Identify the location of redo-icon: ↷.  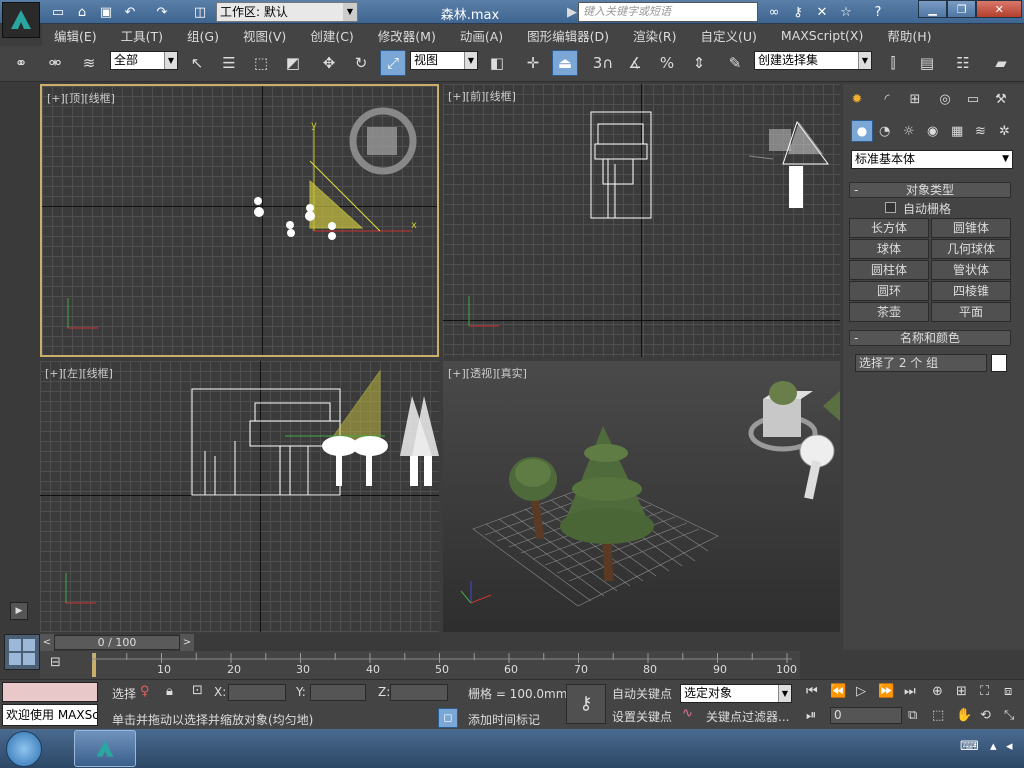
(162, 12).